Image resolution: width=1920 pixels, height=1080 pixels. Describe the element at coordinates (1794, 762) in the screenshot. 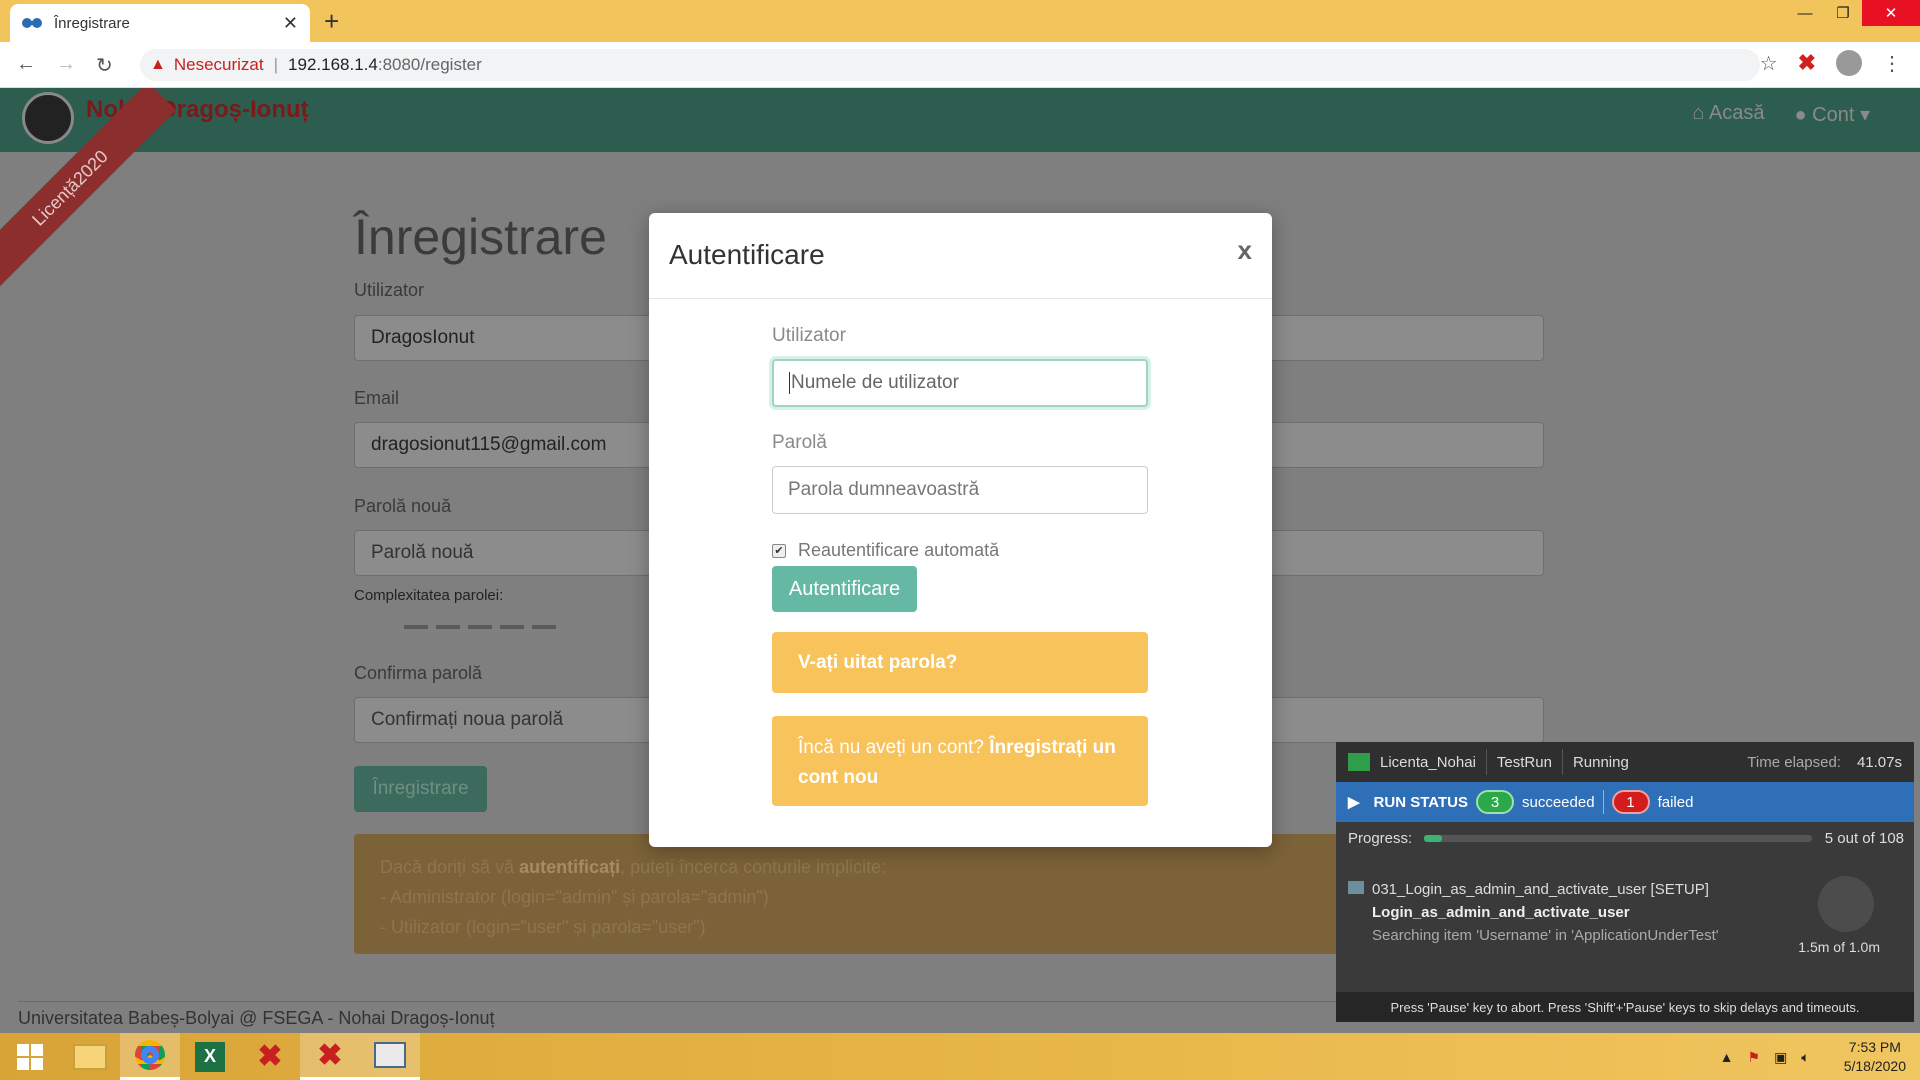

I see `elapsed-label: Time elapsed:` at that location.